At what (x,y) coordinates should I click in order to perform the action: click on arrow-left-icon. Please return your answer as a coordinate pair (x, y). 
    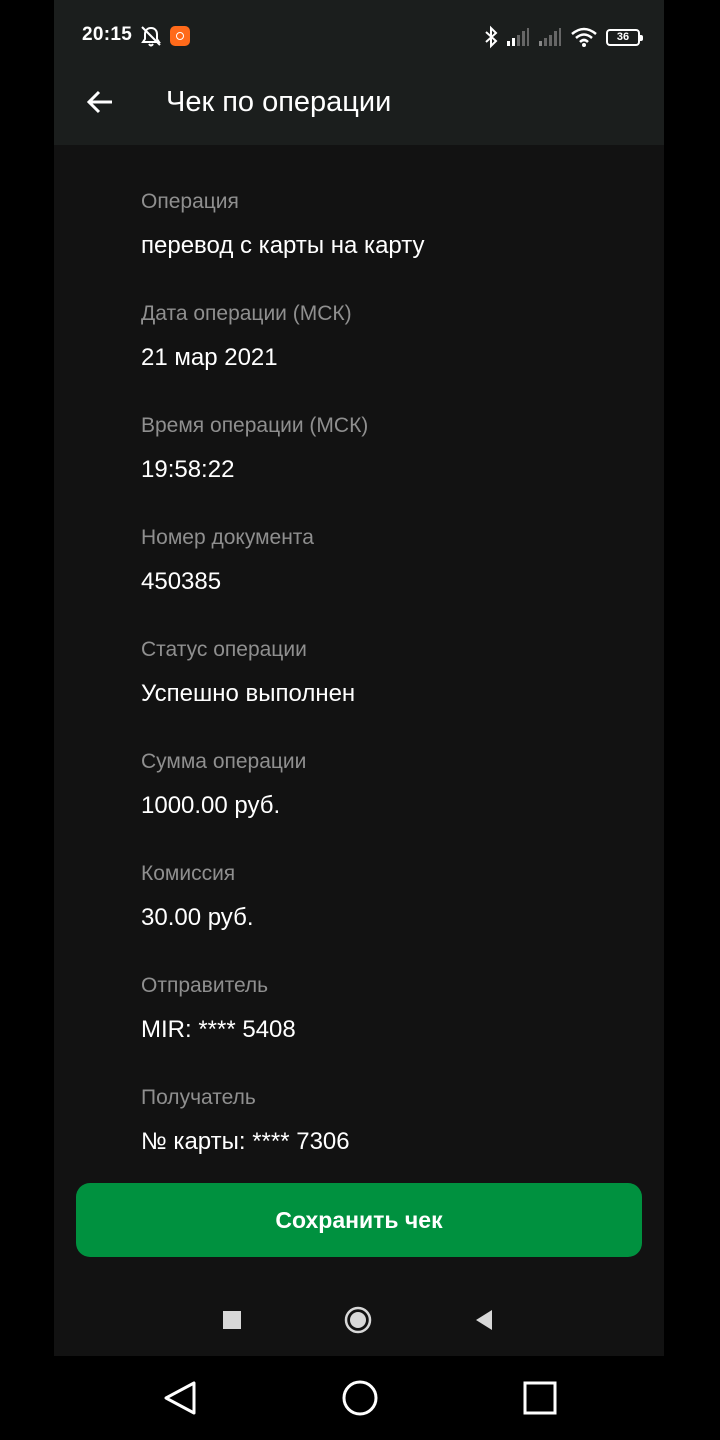
    Looking at the image, I should click on (99, 102).